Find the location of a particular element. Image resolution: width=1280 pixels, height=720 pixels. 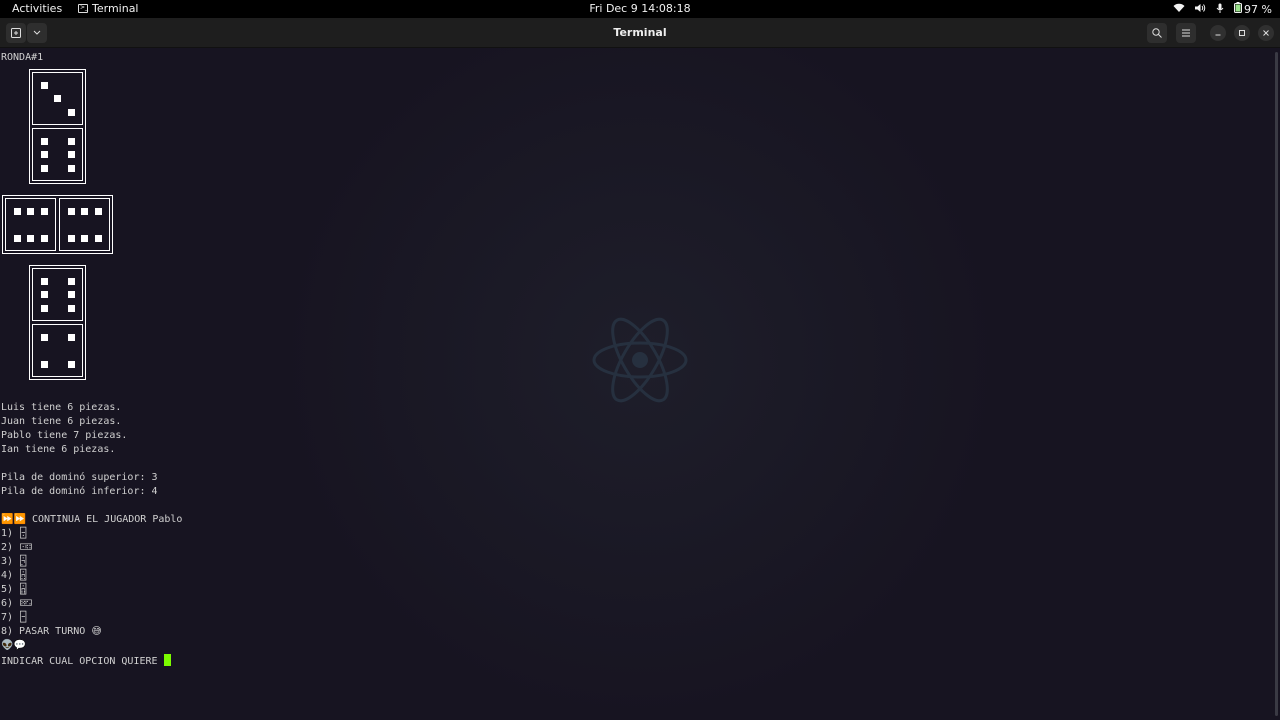

option-number: 5) is located at coordinates (7, 589).